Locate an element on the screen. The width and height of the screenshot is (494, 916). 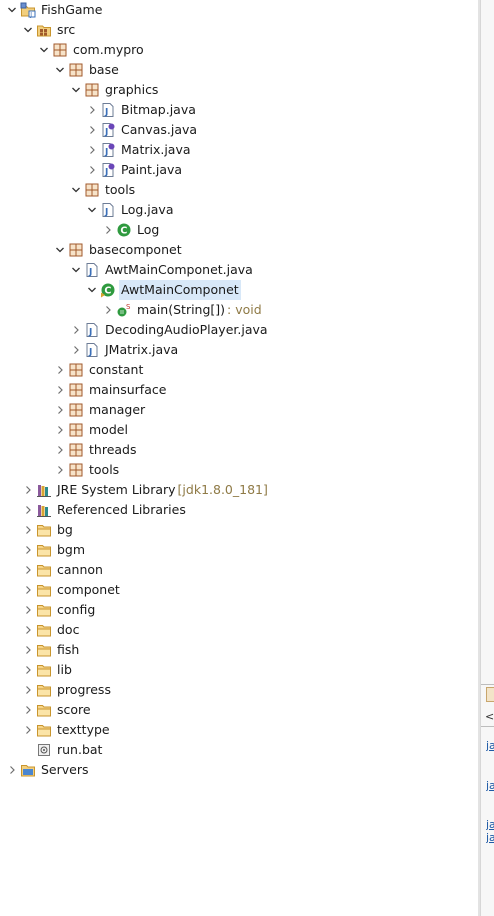
tree-item: componet is located at coordinates (71, 590).